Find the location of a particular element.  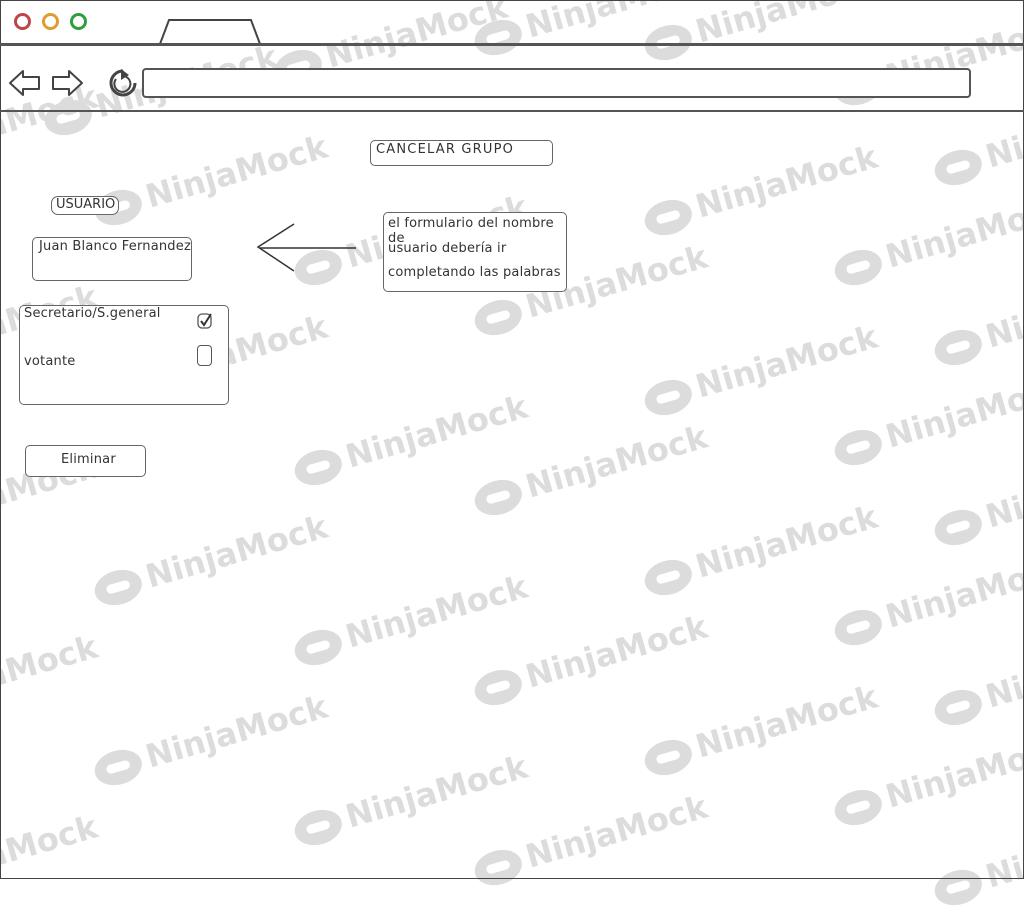

page-title: CANCELAR GRUPO is located at coordinates (445, 149).